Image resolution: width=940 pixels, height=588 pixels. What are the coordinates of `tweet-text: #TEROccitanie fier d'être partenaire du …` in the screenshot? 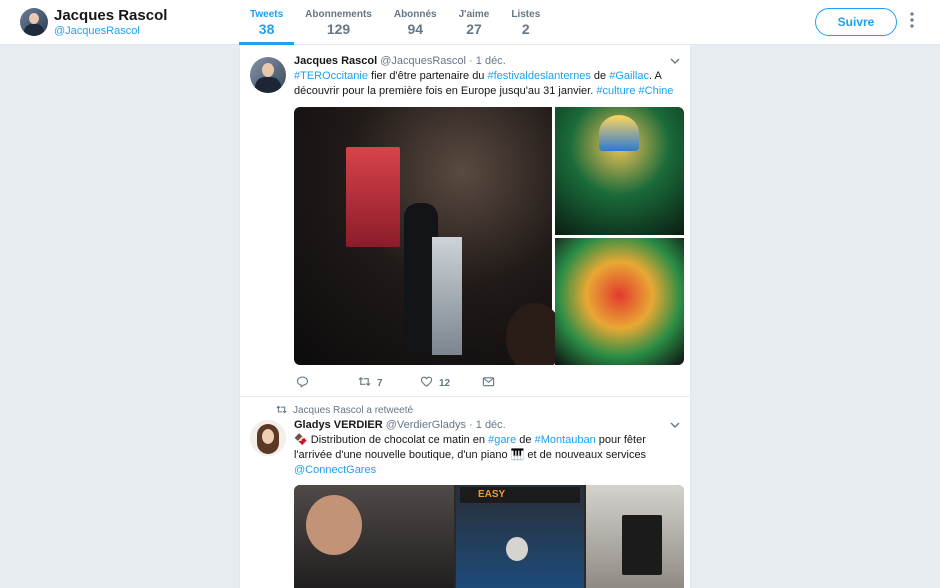 It's located at (490, 84).